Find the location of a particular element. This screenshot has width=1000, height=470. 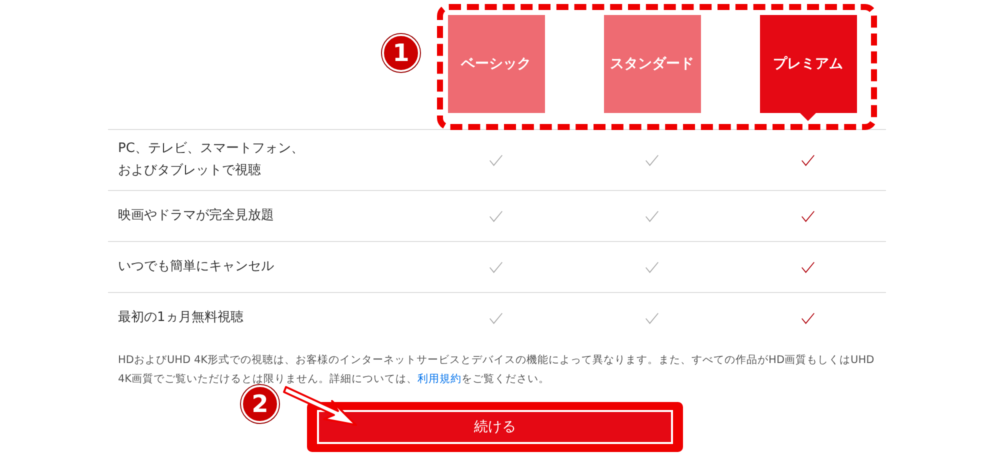

continue-button: 続ける is located at coordinates (495, 427).